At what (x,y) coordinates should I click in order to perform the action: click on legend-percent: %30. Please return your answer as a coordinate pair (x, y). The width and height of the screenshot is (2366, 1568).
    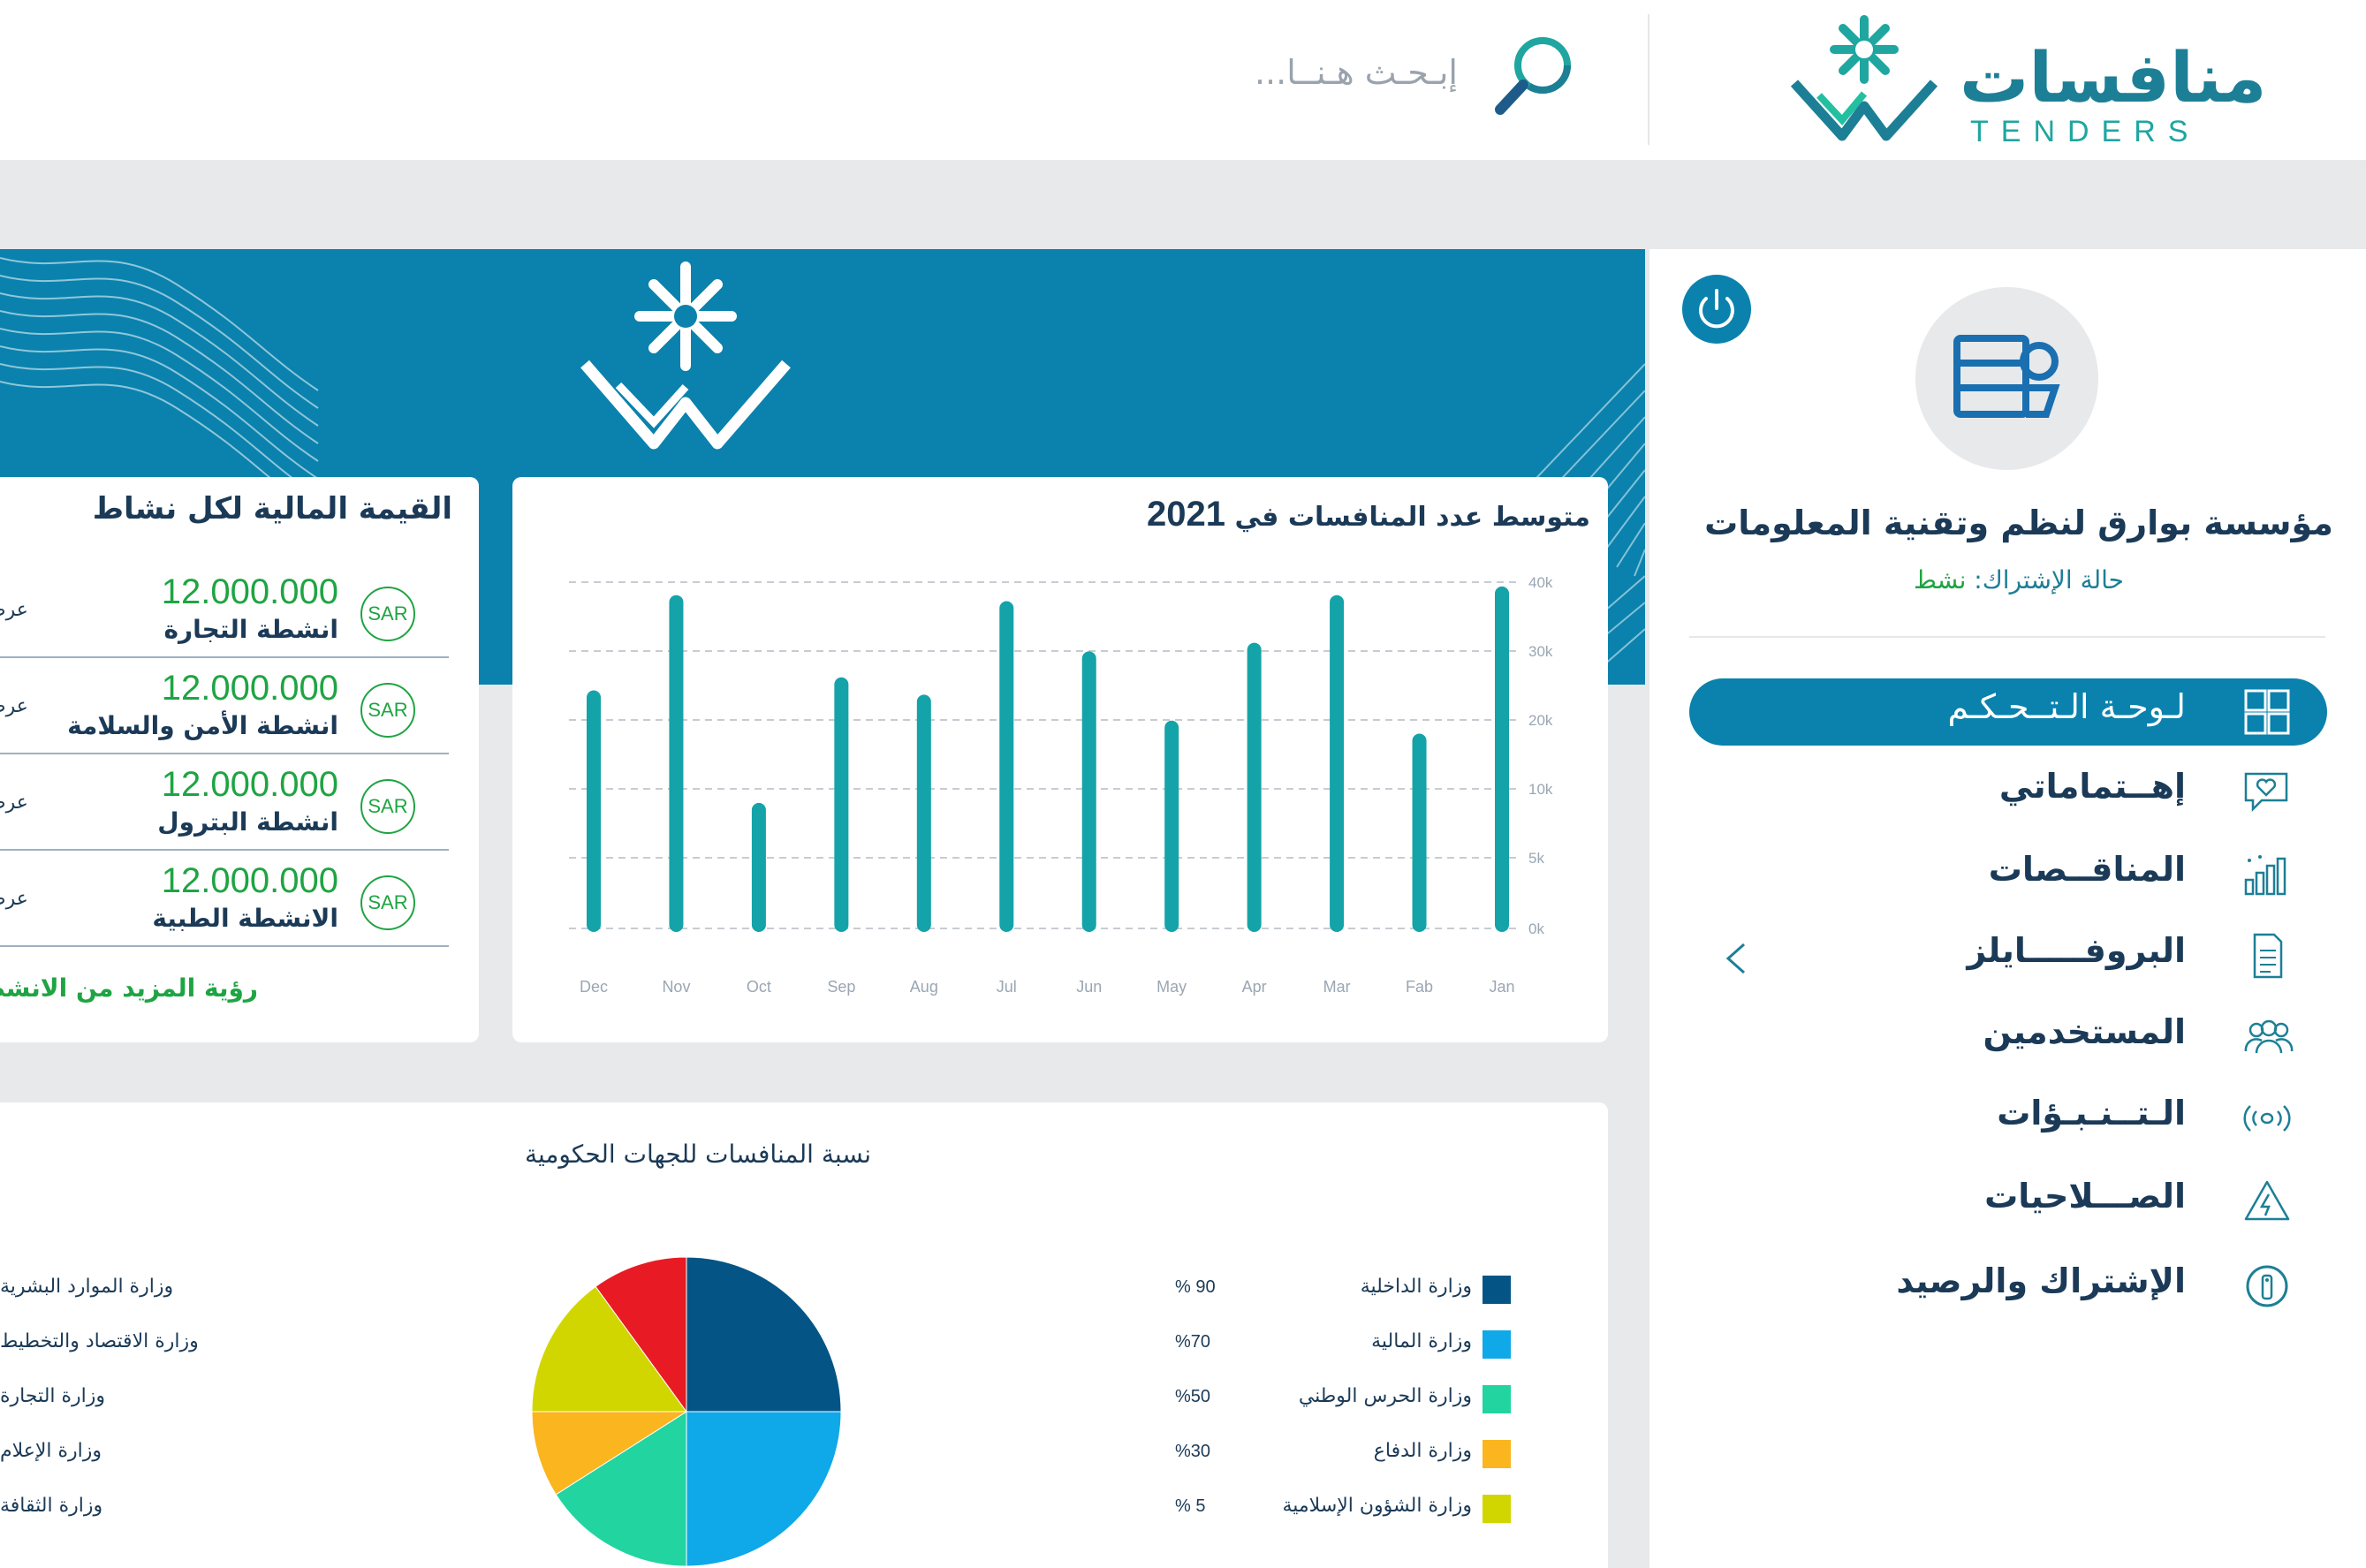
    Looking at the image, I should click on (1193, 1451).